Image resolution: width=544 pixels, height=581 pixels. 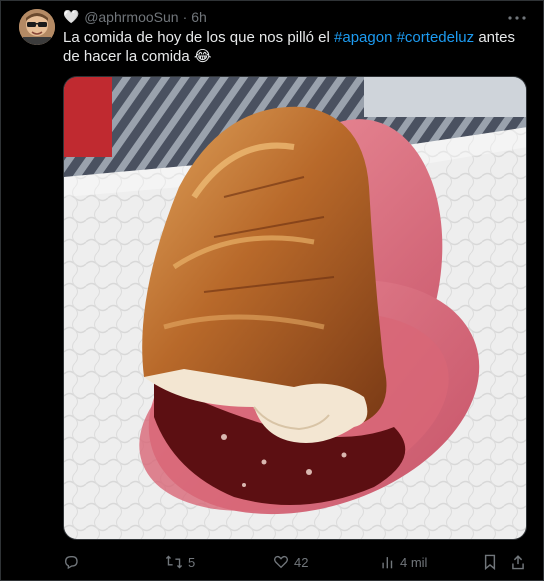 What do you see at coordinates (517, 18) in the screenshot?
I see `more-options-icon` at bounding box center [517, 18].